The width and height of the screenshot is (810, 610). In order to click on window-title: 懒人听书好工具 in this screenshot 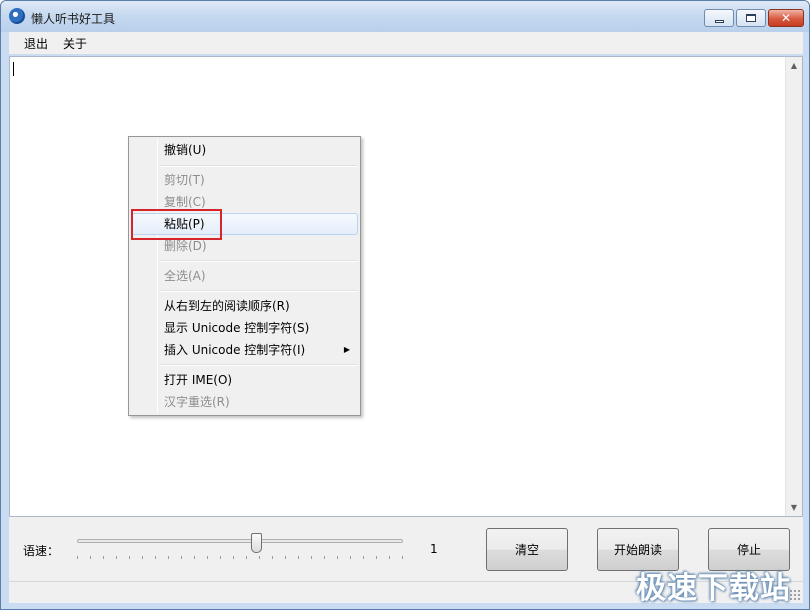, I will do `click(73, 19)`.